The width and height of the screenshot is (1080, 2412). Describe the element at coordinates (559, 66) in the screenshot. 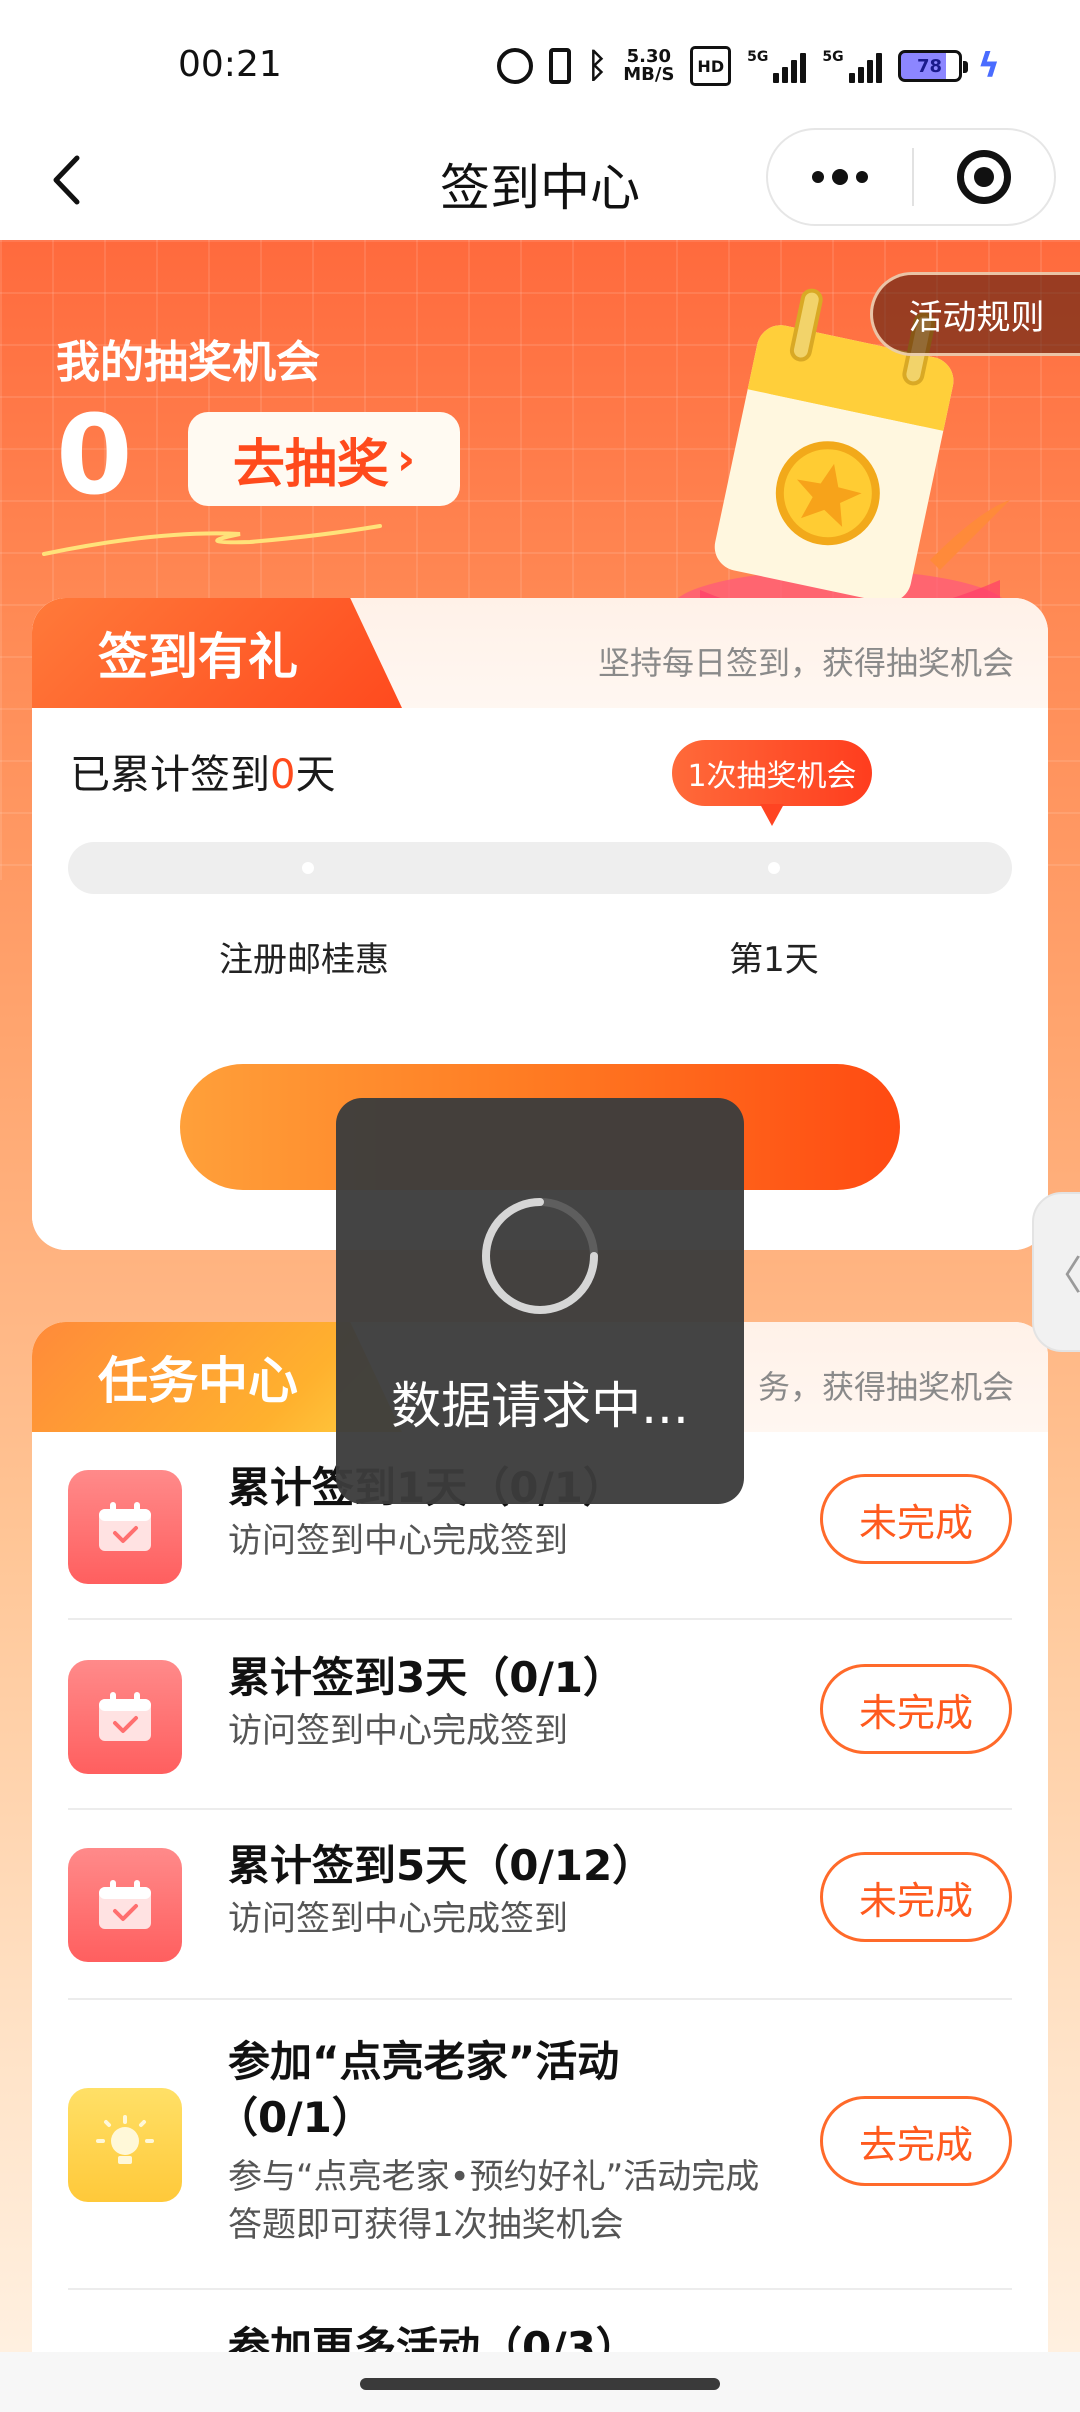

I see `vibrate-icon` at that location.